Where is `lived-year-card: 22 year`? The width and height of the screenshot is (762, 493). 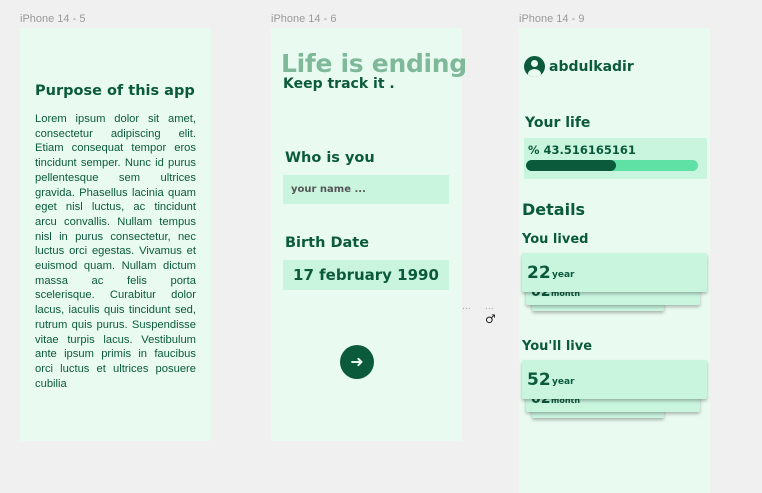 lived-year-card: 22 year is located at coordinates (614, 272).